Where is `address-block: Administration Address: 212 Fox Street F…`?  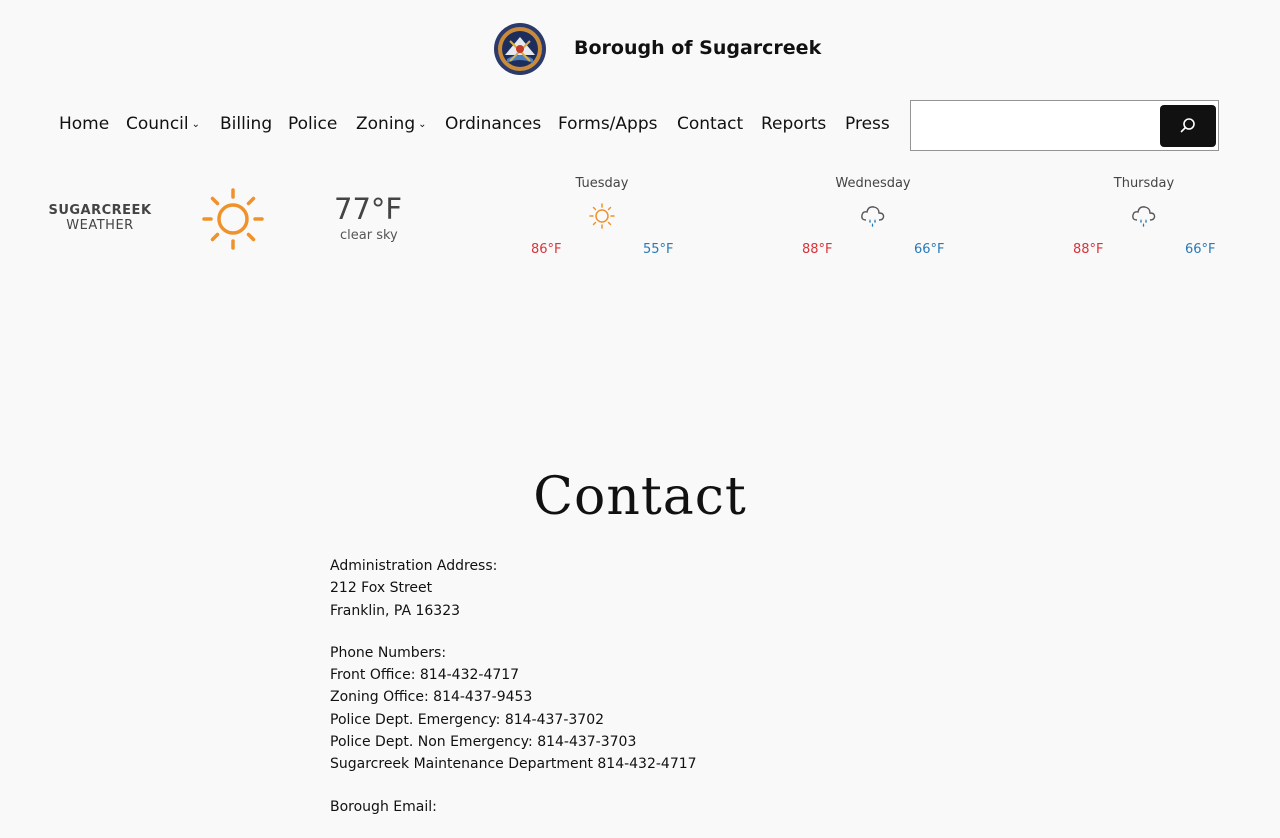
address-block: Administration Address: 212 Fox Street F… is located at coordinates (513, 588).